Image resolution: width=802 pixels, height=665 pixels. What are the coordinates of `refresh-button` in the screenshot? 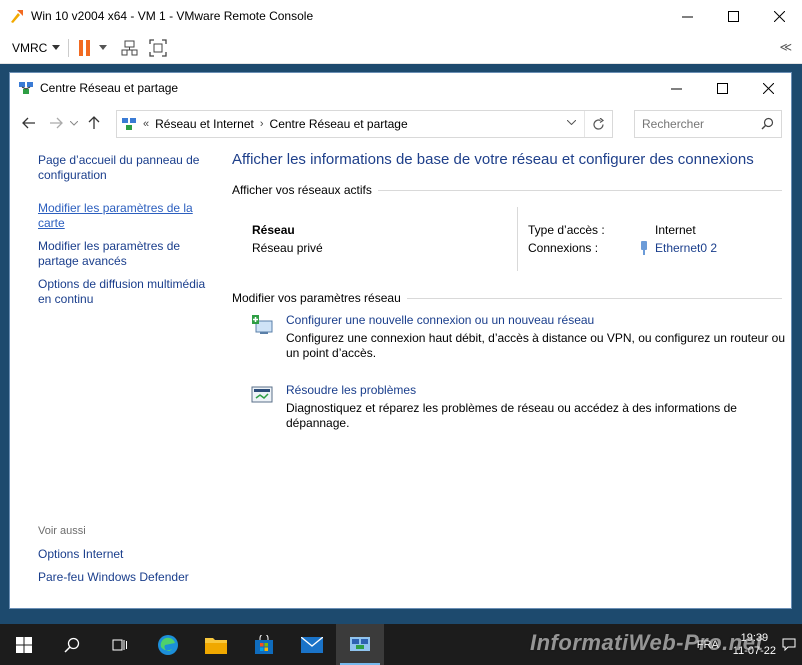 It's located at (598, 124).